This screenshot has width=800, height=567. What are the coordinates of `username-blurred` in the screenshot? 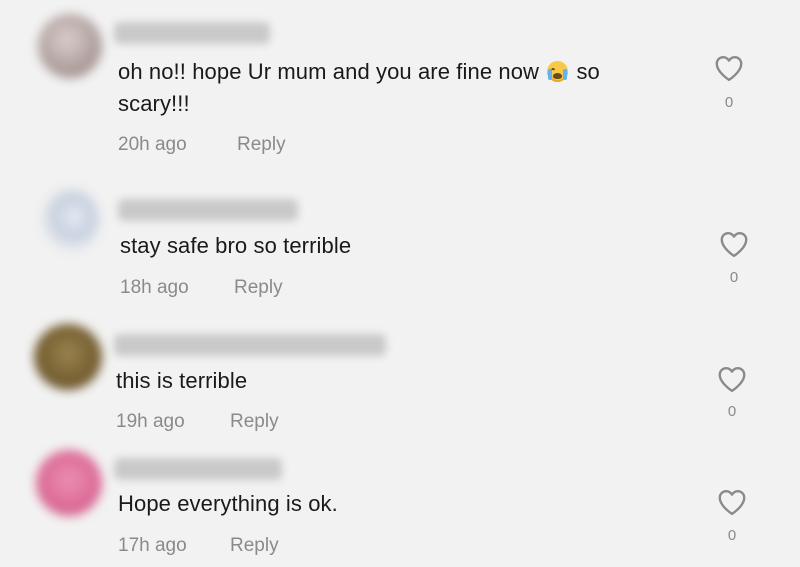 It's located at (198, 469).